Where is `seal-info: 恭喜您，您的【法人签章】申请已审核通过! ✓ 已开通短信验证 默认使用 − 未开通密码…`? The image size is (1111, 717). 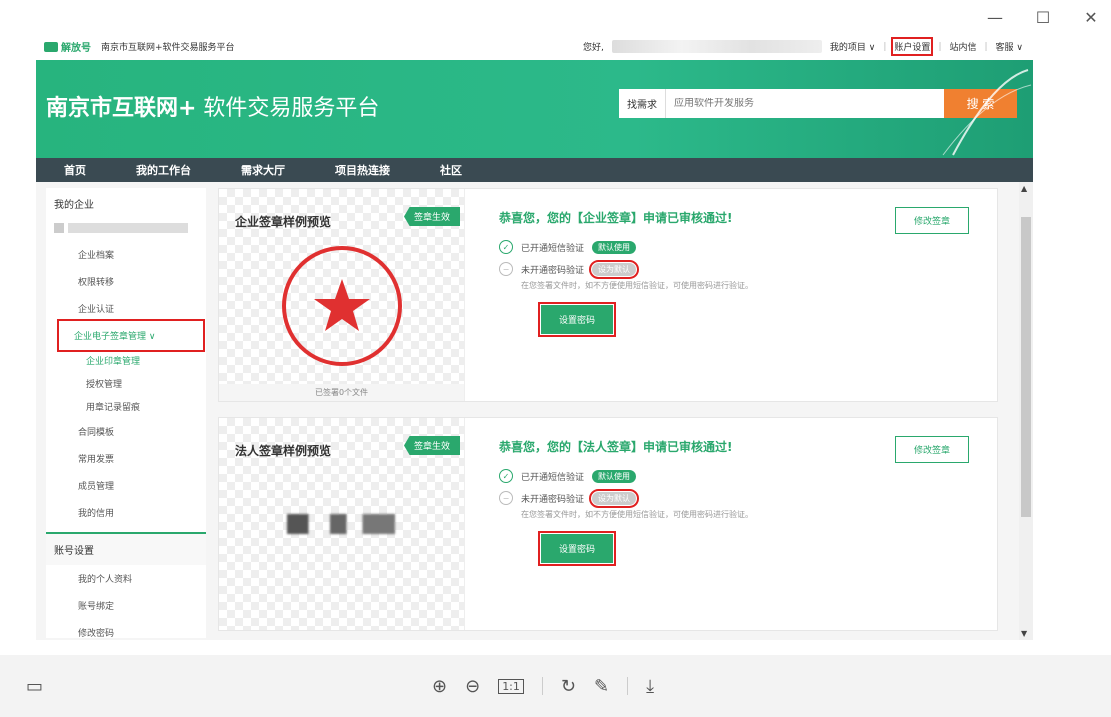
seal-info: 恭喜您，您的【法人签章】申请已审核通过! ✓ 已开通短信验证 默认使用 − 未开通密码… is located at coordinates (626, 502).